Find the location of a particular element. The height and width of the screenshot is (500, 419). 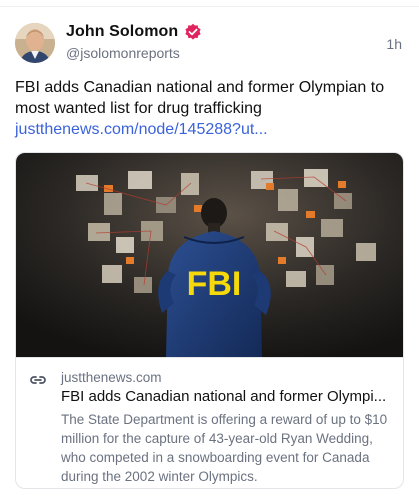

jacket-text: FBI is located at coordinates (214, 284).